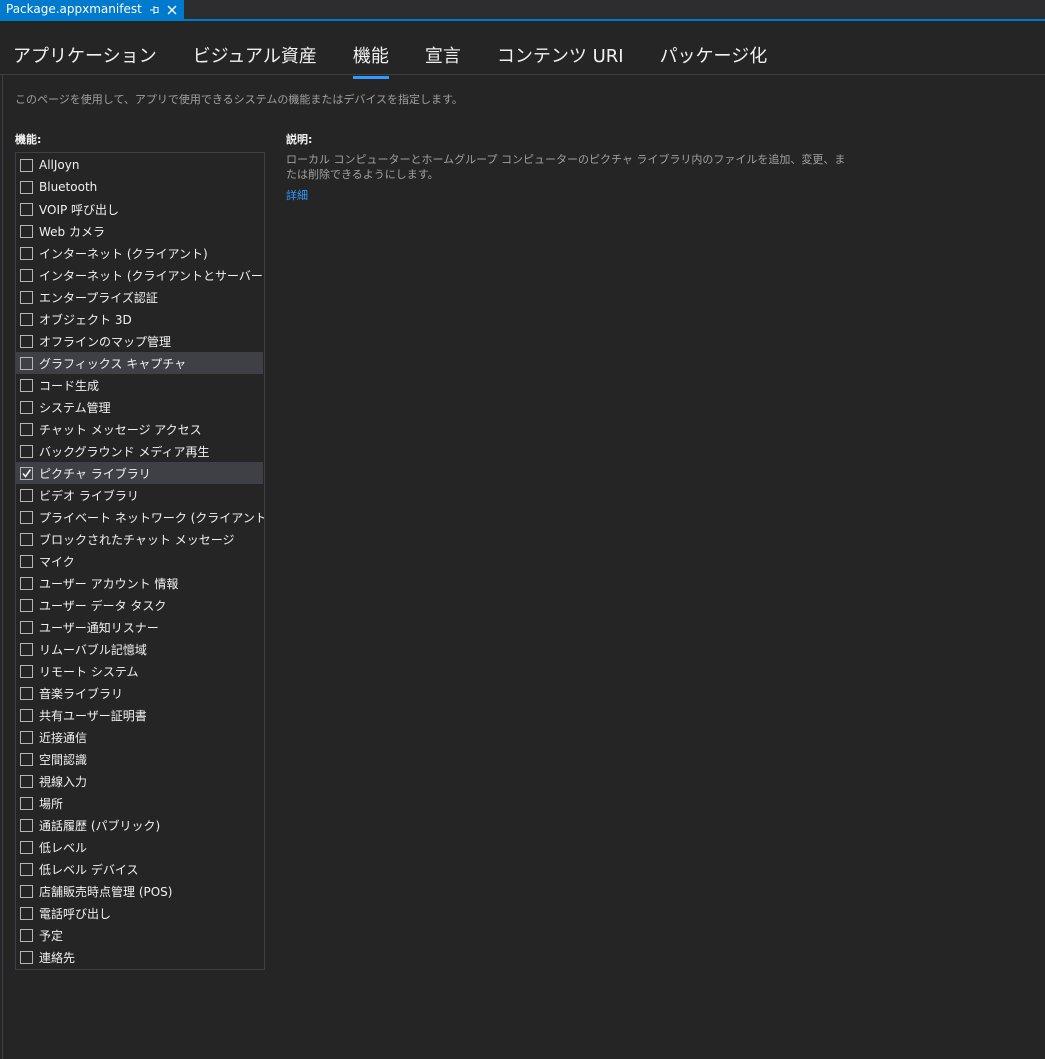 The width and height of the screenshot is (1045, 1059). What do you see at coordinates (139, 847) in the screenshot?
I see `capability-item: 低レベル` at bounding box center [139, 847].